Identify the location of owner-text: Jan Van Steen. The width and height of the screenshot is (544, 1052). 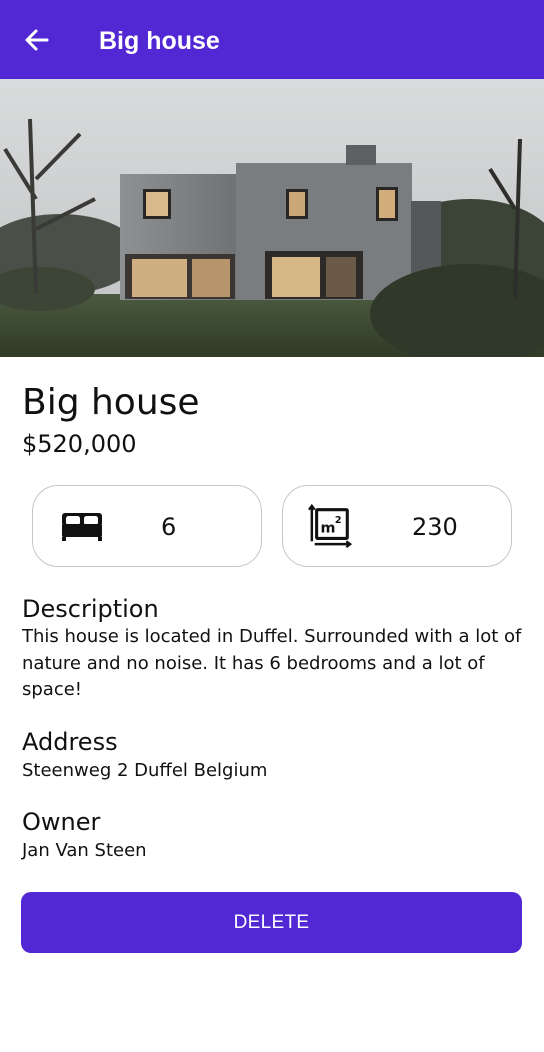
(84, 850).